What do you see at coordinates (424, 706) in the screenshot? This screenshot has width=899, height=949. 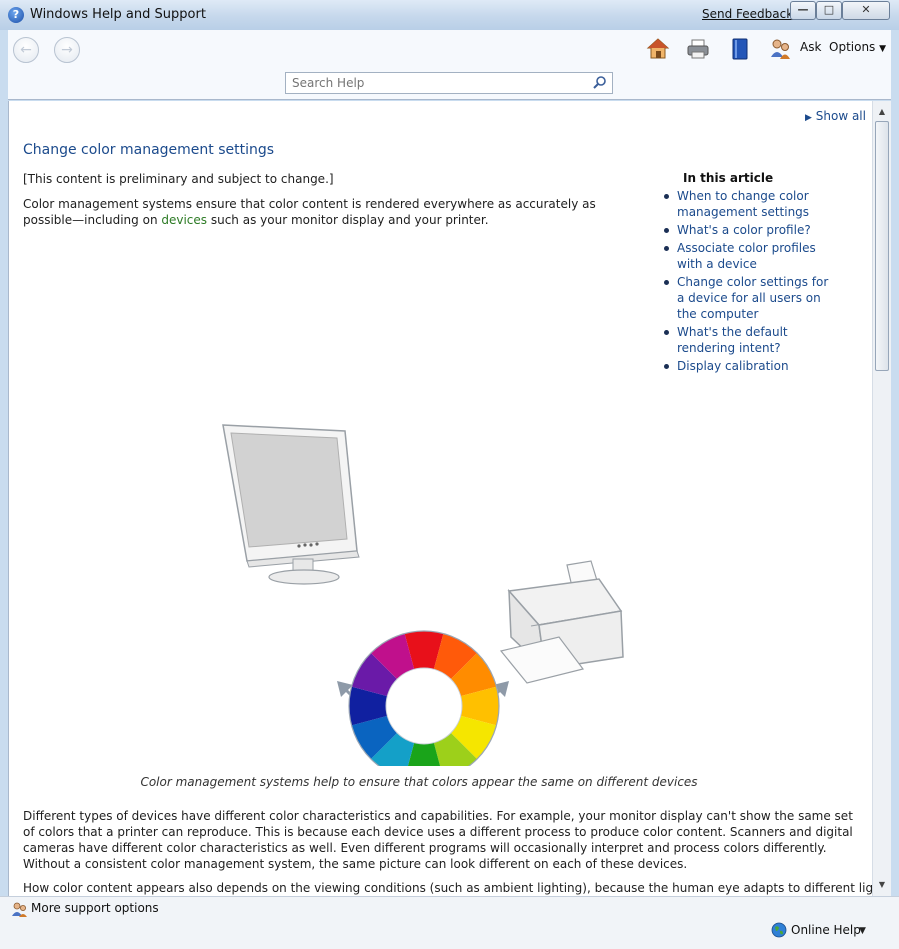 I see `color-wheel-center` at bounding box center [424, 706].